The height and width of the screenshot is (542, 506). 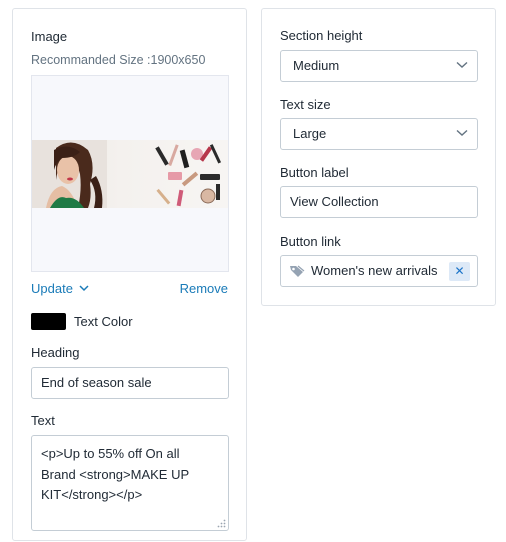 What do you see at coordinates (110, 453) in the screenshot?
I see `text-line-1: <p>Up to 55% off On all` at bounding box center [110, 453].